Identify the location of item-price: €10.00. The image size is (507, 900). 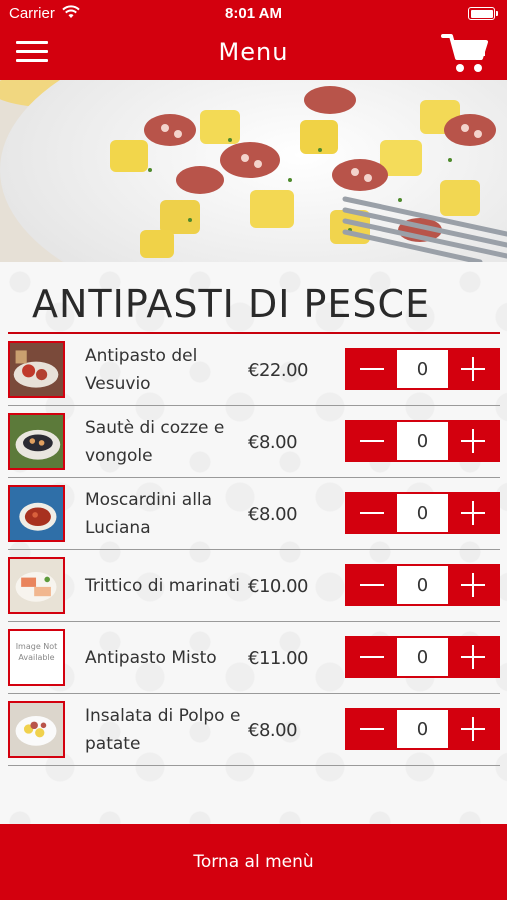
(278, 586).